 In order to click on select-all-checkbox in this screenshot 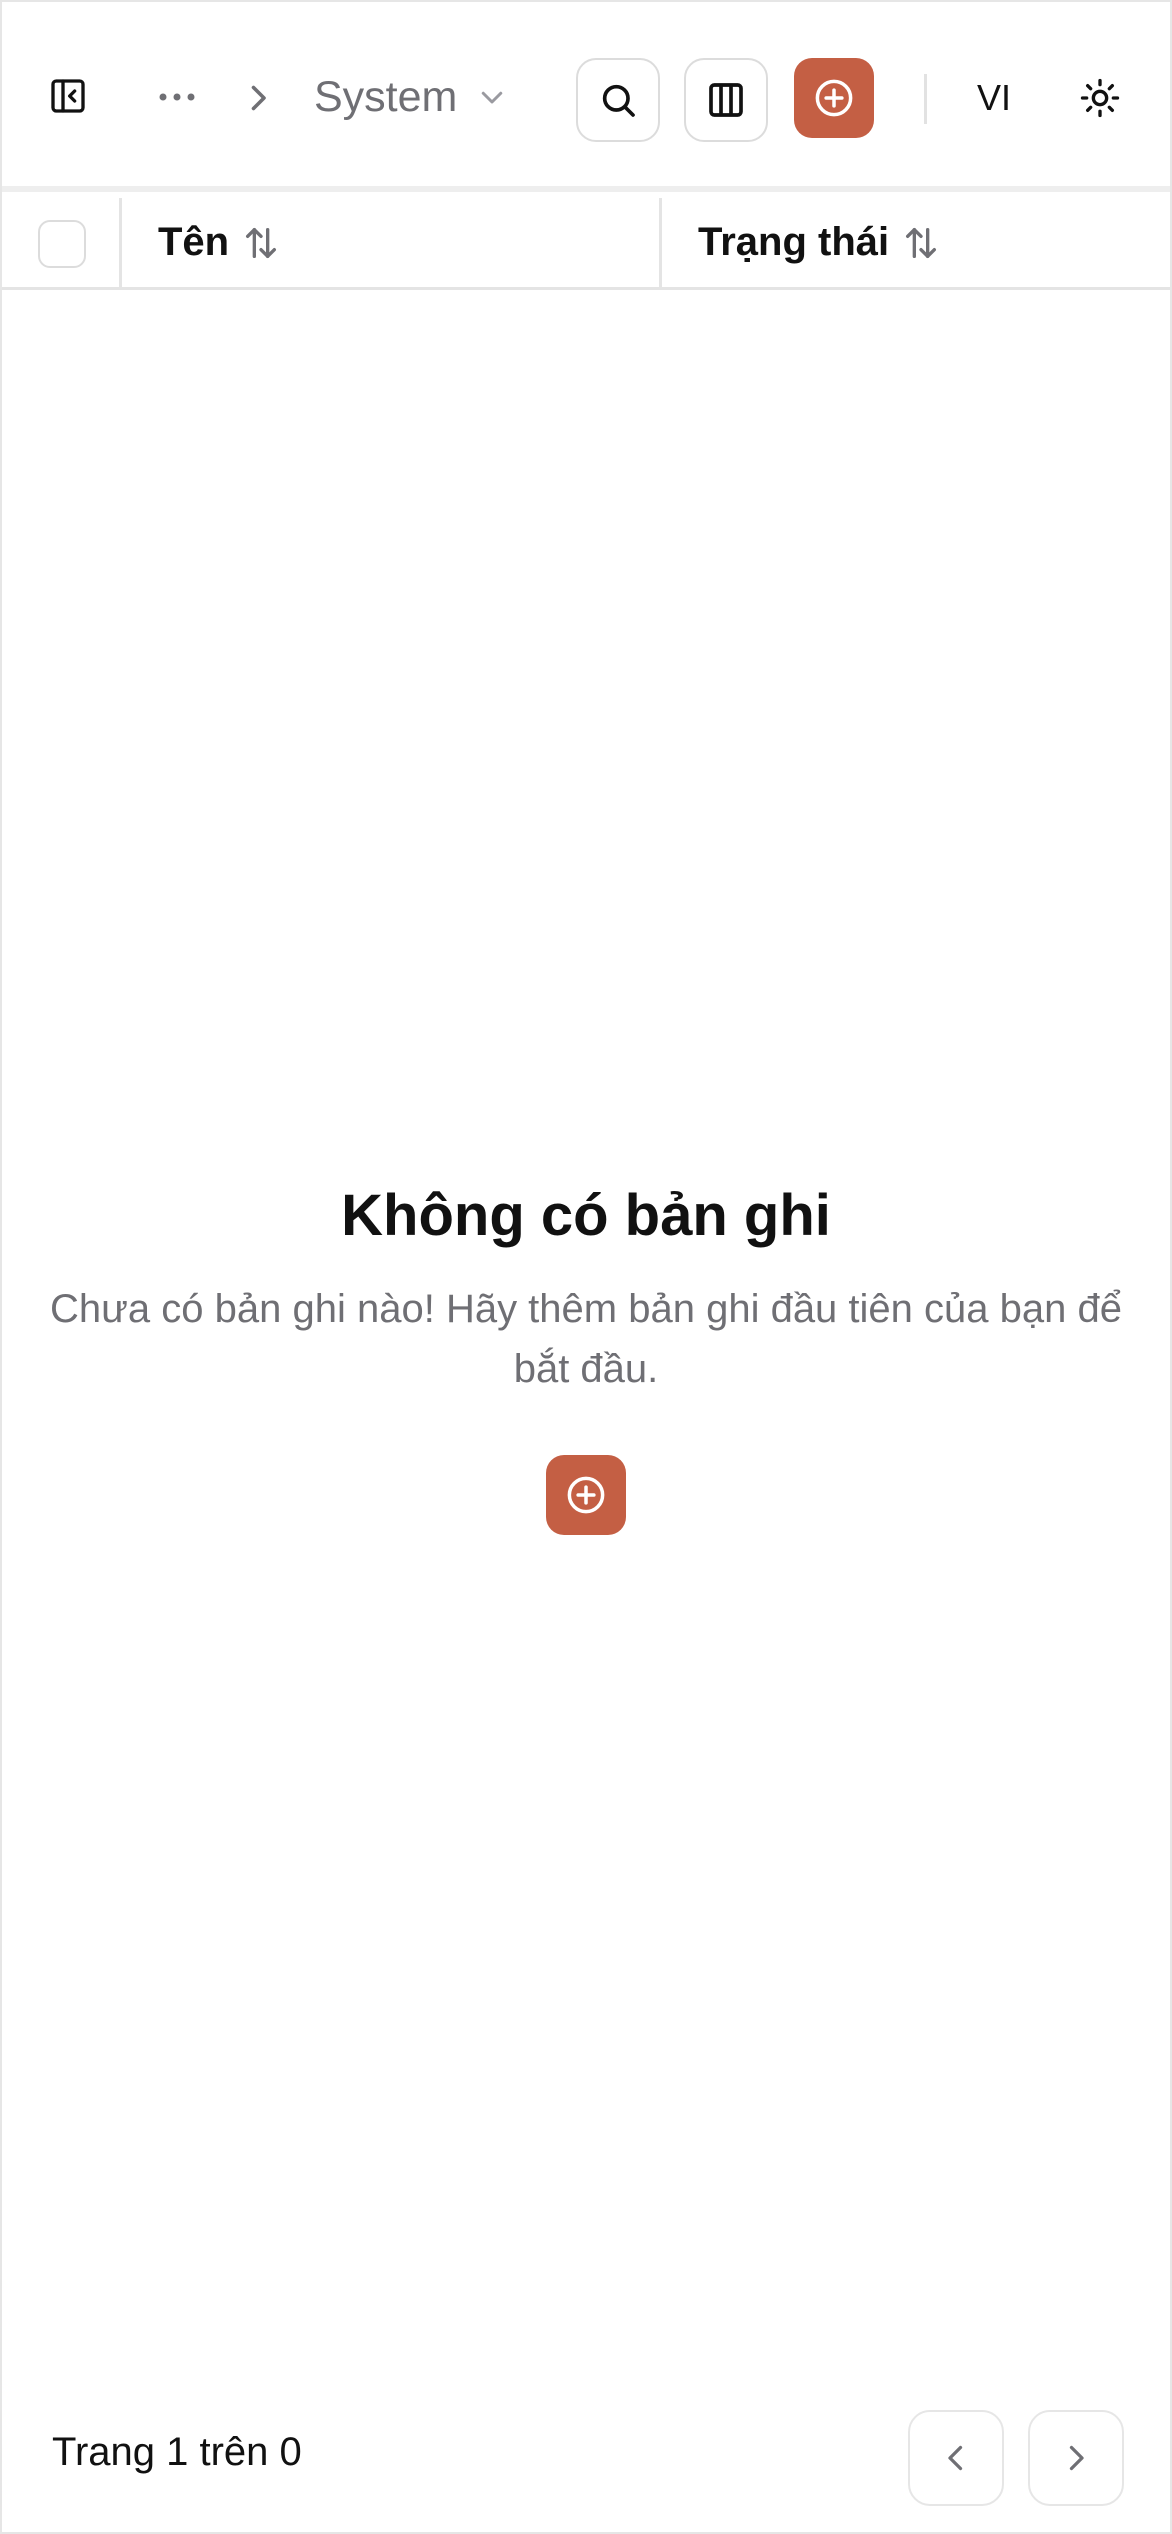, I will do `click(62, 244)`.